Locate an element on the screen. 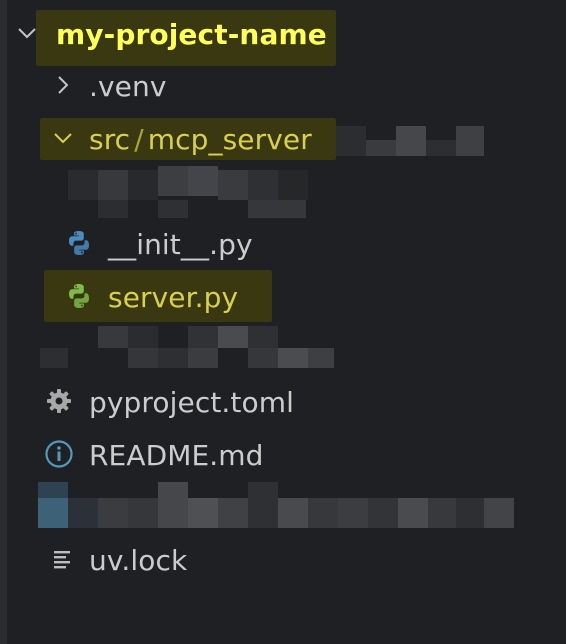 The height and width of the screenshot is (644, 566). src-path-label: src / mcp_server is located at coordinates (200, 139).